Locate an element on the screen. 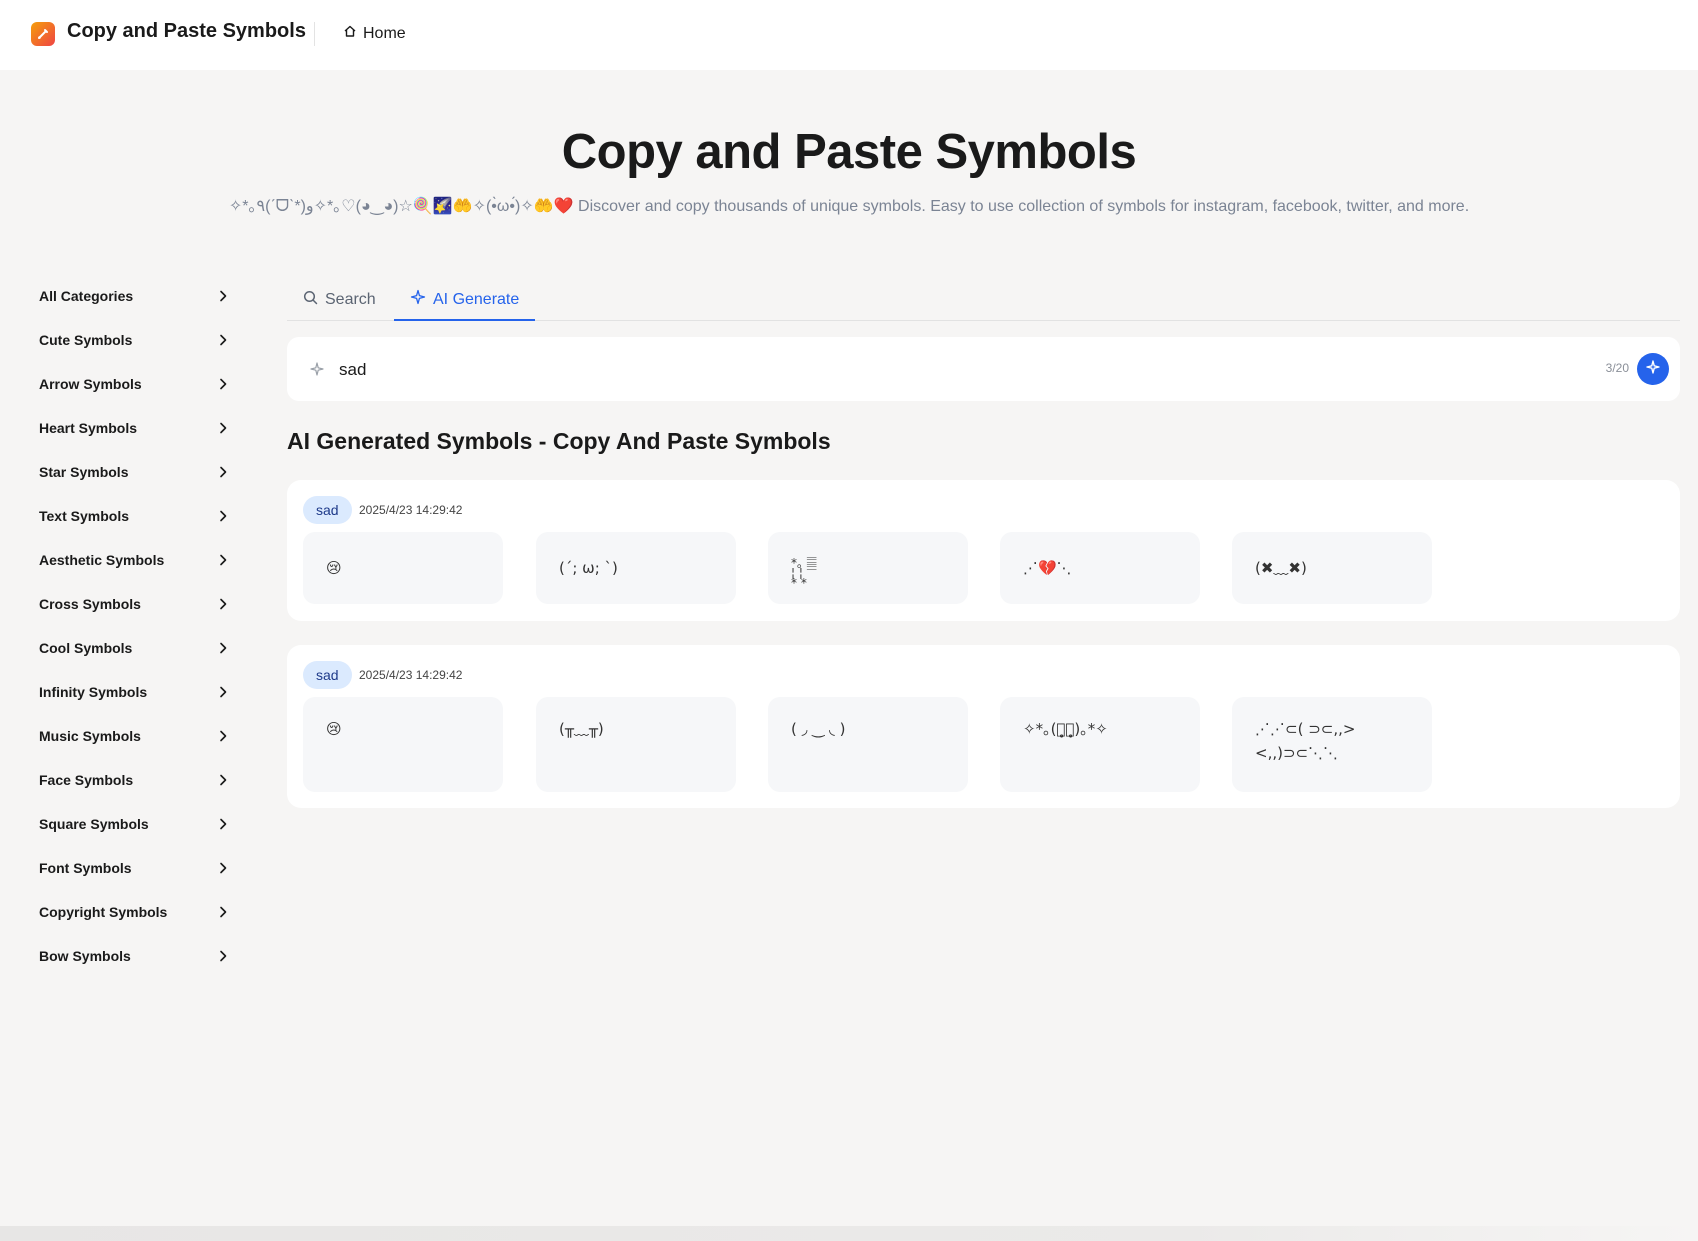  sidebar-item-label: Copyright Symbols is located at coordinates (103, 912).